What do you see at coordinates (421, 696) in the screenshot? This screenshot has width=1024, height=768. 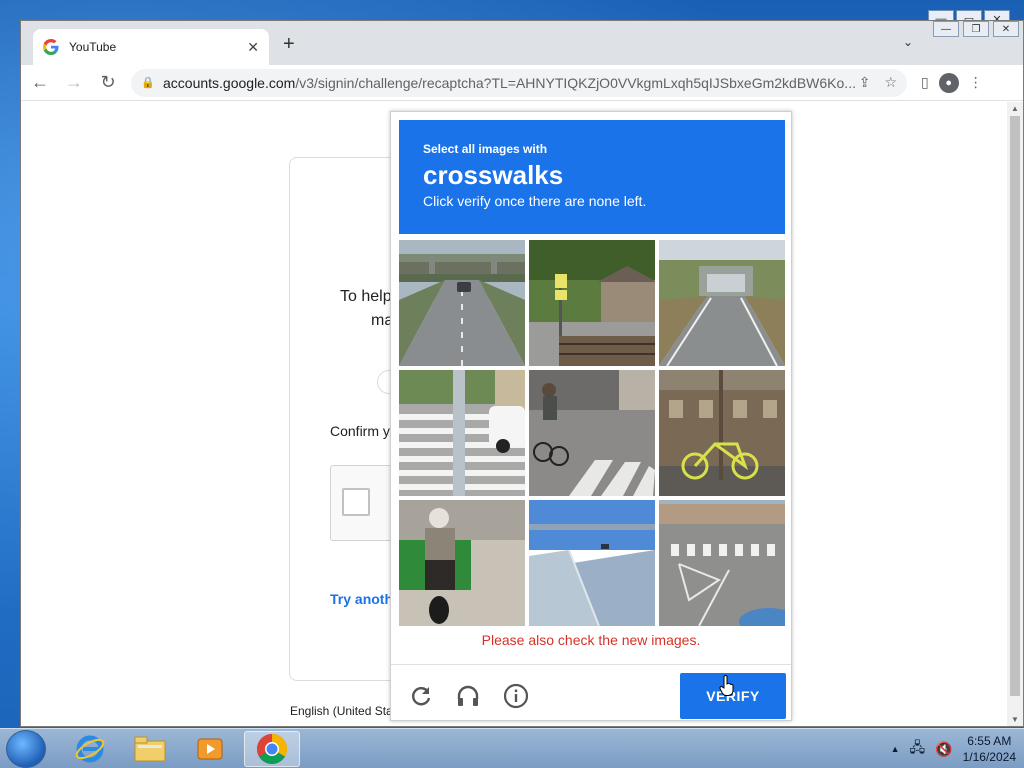 I see `reload-challenge-icon` at bounding box center [421, 696].